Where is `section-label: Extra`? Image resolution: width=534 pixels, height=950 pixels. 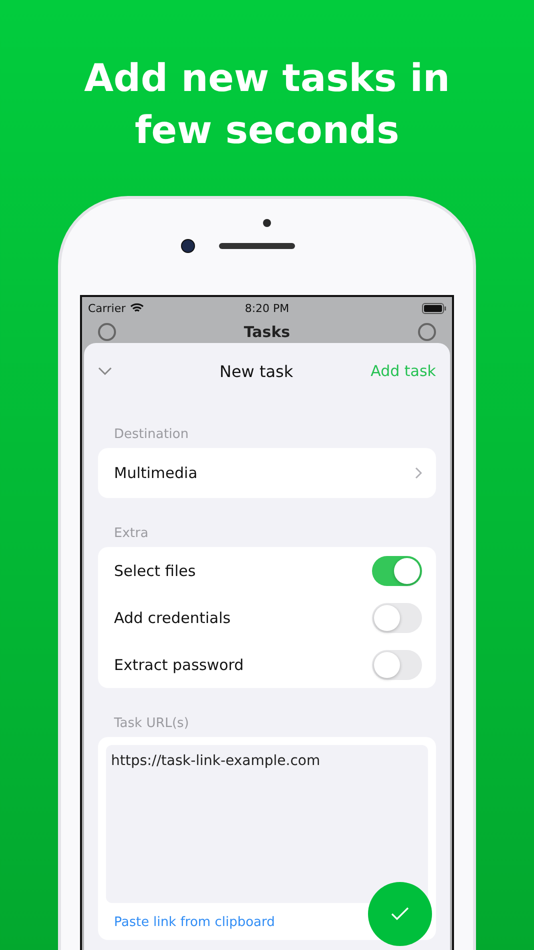
section-label: Extra is located at coordinates (132, 533).